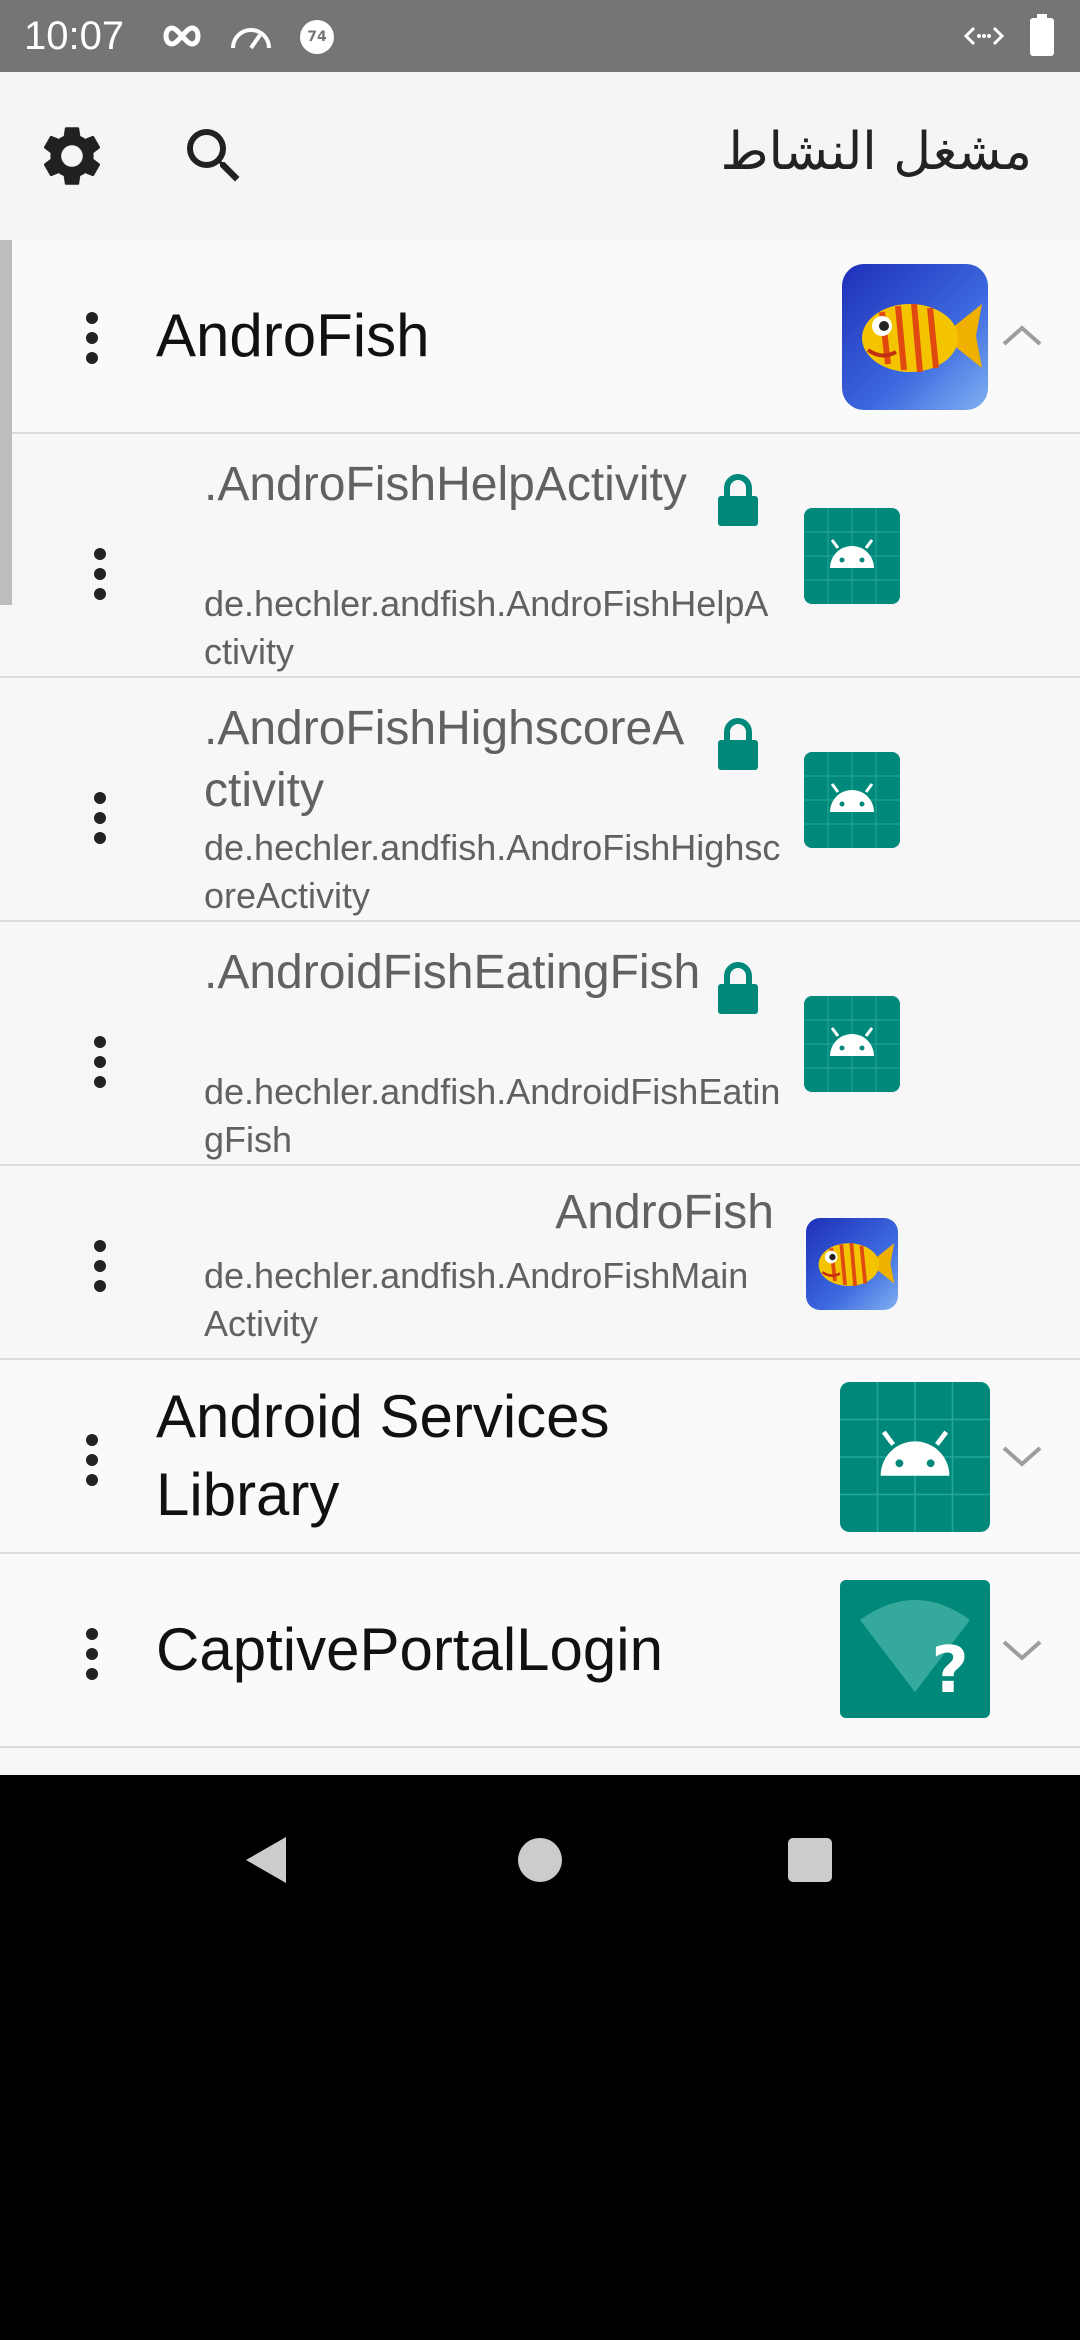 The width and height of the screenshot is (1080, 2340). I want to click on battery-icon, so click(1042, 35).